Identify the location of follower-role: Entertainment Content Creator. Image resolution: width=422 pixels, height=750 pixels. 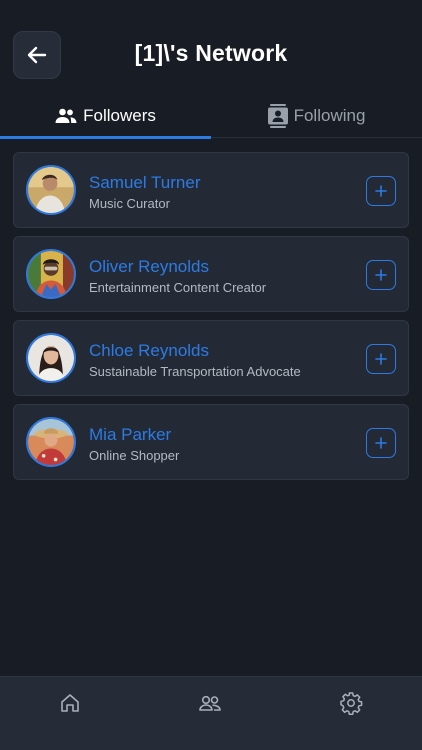
(178, 287).